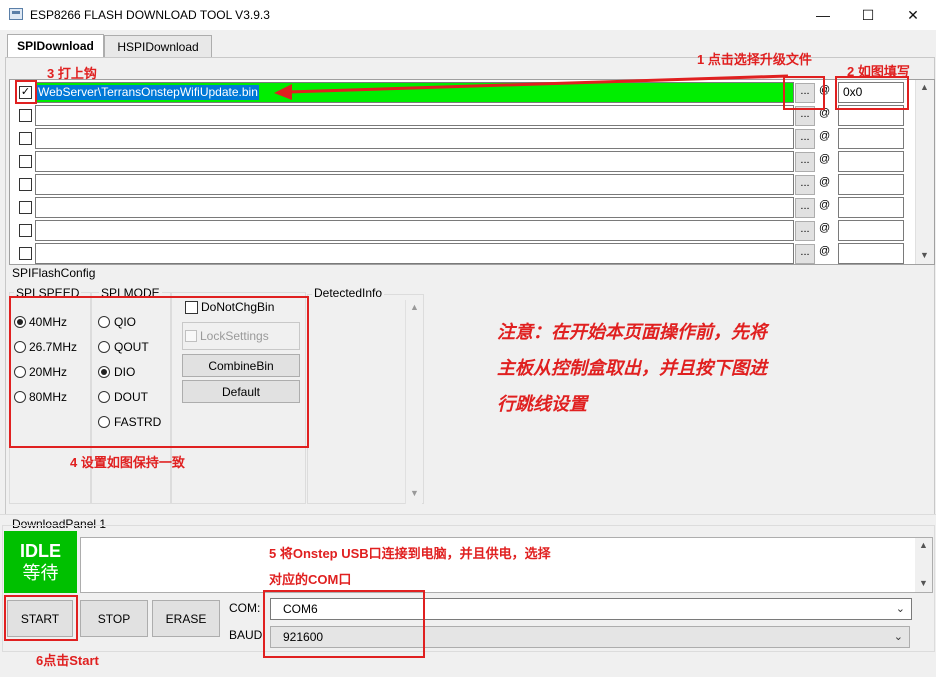 The height and width of the screenshot is (677, 936). I want to click on note-line-3: 行跳线设置, so click(542, 404).